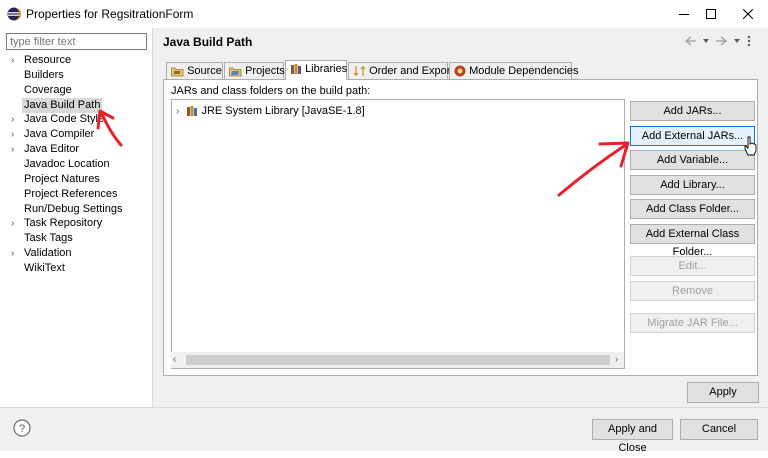 This screenshot has width=768, height=458. What do you see at coordinates (51, 149) in the screenshot?
I see `tree-item: Java Editor` at bounding box center [51, 149].